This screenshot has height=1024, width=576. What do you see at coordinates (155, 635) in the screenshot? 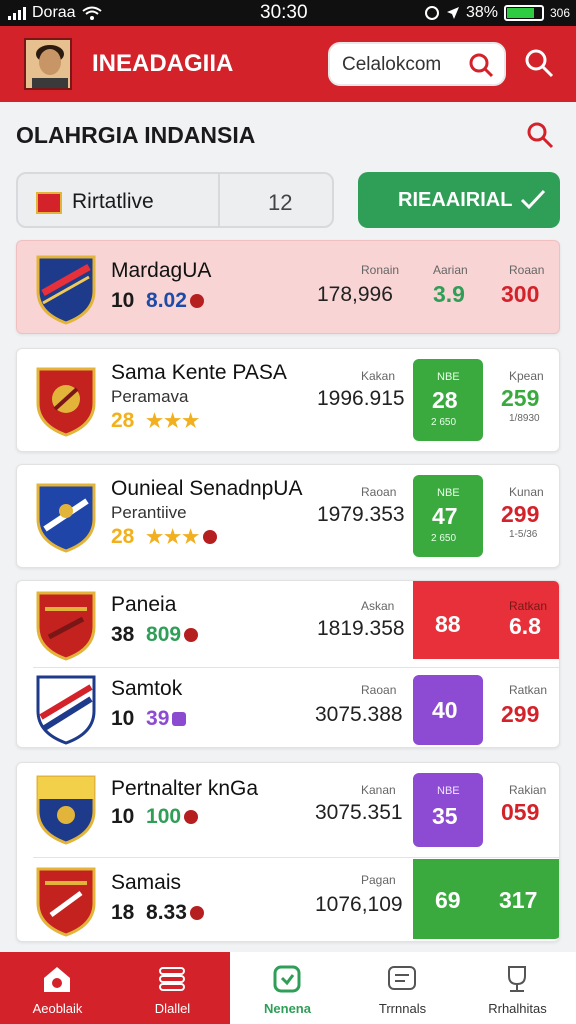
I see `team-stats: 38 809` at bounding box center [155, 635].